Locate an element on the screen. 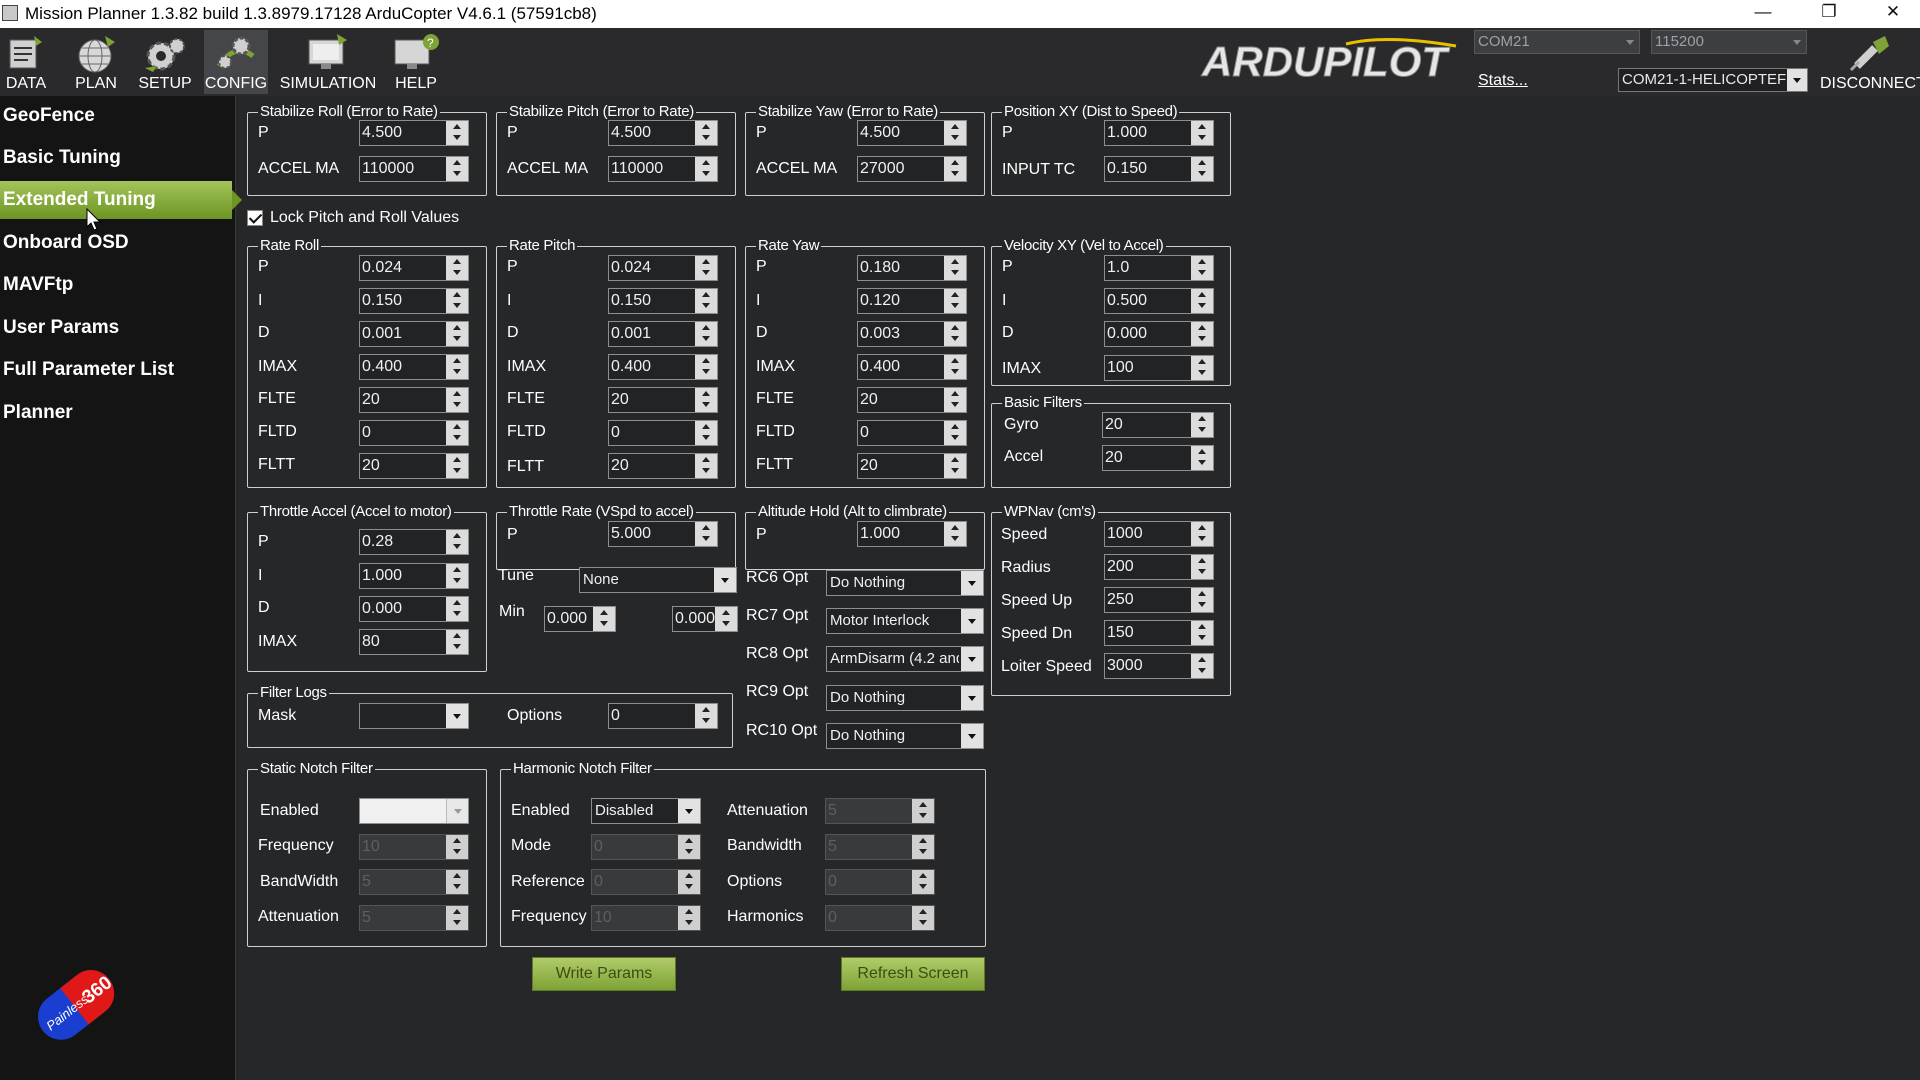  thr-accel-d-input: 0.000 is located at coordinates (414, 609).